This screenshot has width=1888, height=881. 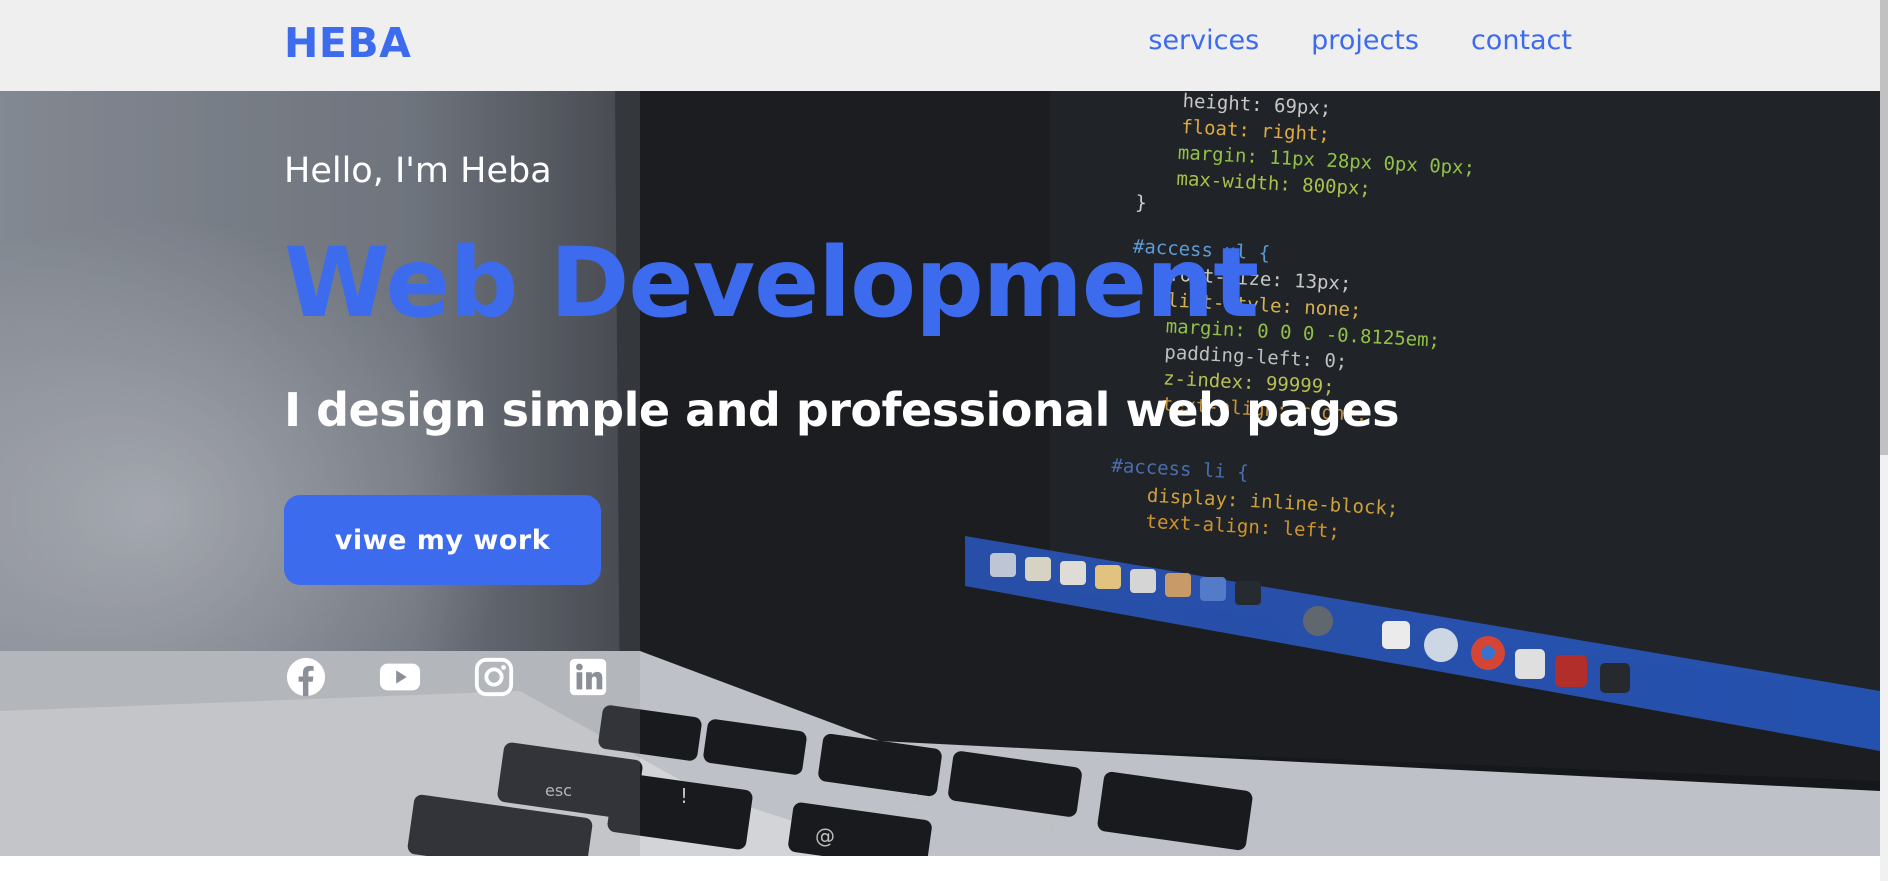 I want to click on scrollbar-thumb, so click(x=1884, y=227).